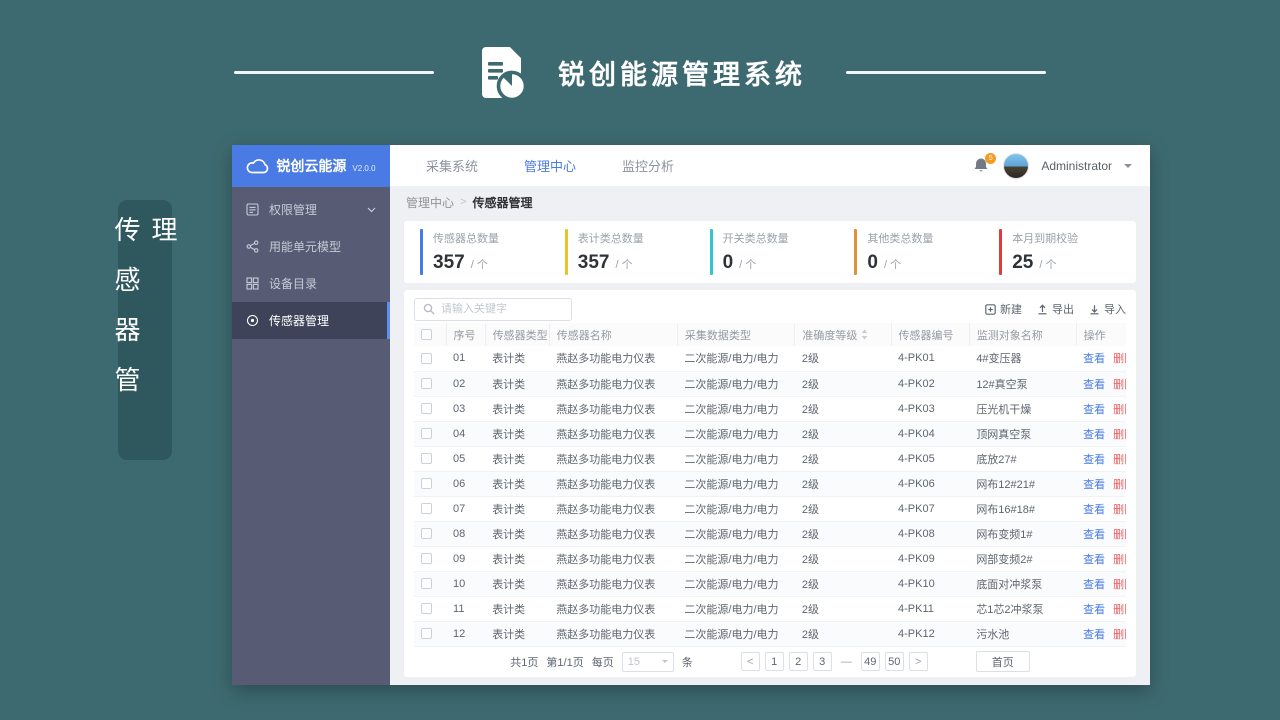  Describe the element at coordinates (822, 661) in the screenshot. I see `page-button: 3` at that location.